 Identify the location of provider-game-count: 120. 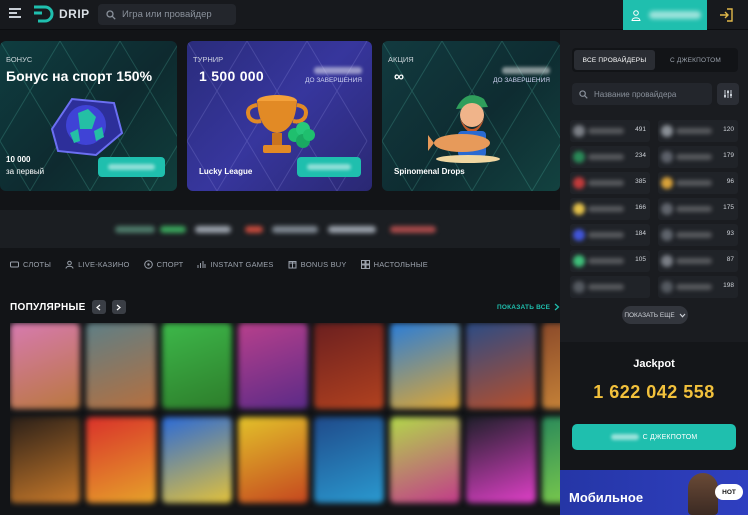
(728, 129).